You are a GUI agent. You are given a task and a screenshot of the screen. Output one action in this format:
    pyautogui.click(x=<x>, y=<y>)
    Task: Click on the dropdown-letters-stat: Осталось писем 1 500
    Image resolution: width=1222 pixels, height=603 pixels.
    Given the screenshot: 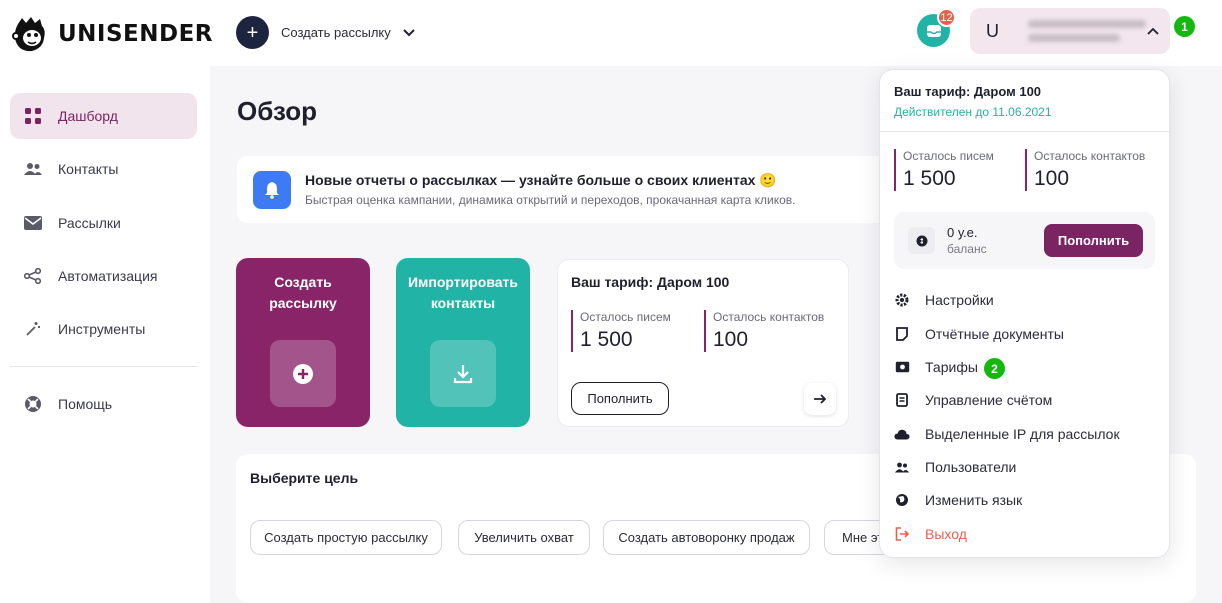 What is the action you would take?
    pyautogui.click(x=944, y=170)
    